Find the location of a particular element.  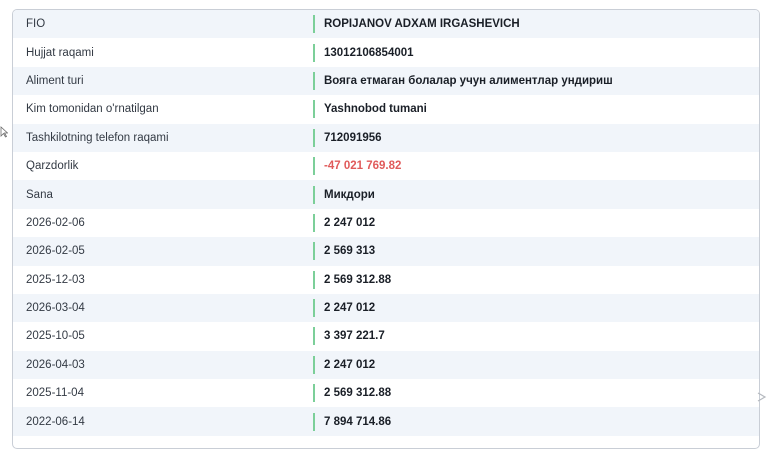

row-value: Yashnobod tumani is located at coordinates (375, 109).